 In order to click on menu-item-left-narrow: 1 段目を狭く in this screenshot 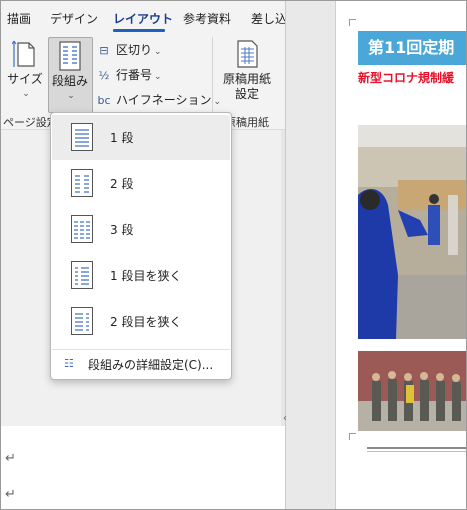, I will do `click(141, 275)`.